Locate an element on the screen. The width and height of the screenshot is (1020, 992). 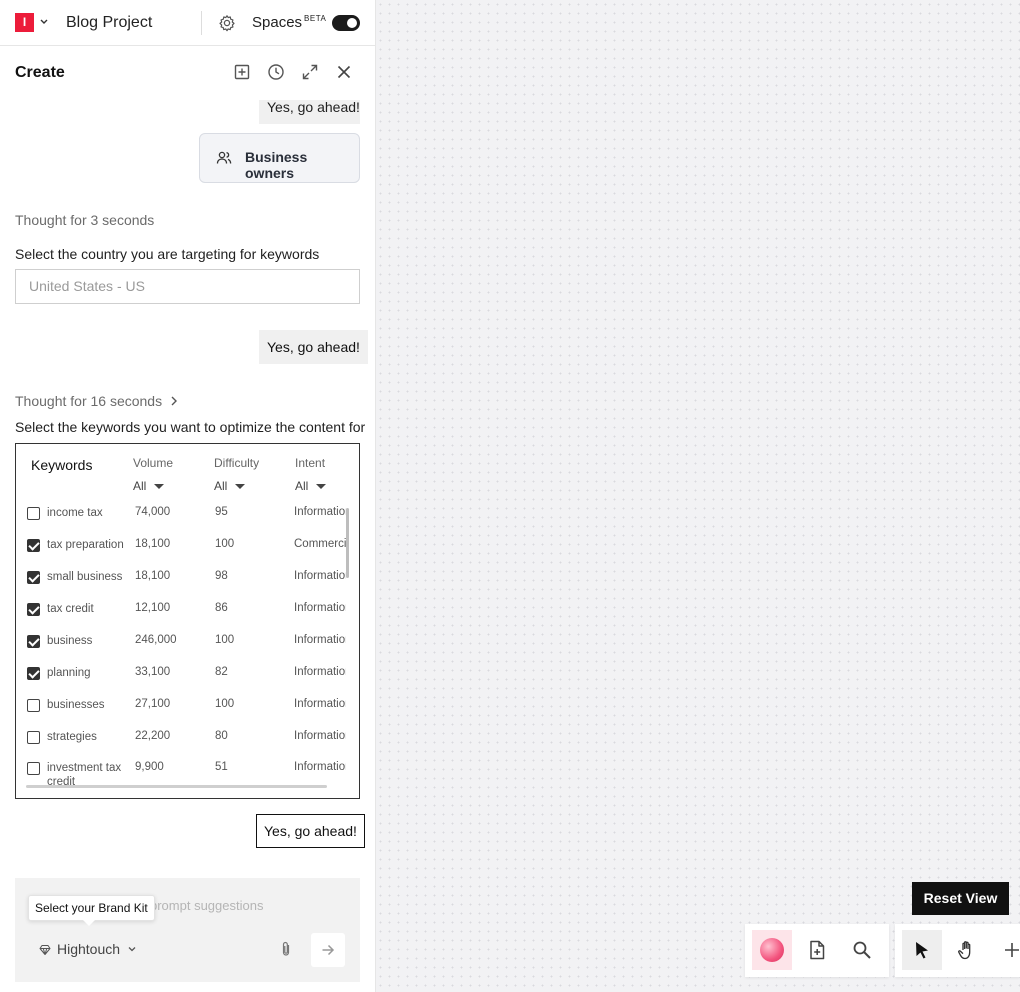
canvas-toolbar-left is located at coordinates (817, 950).